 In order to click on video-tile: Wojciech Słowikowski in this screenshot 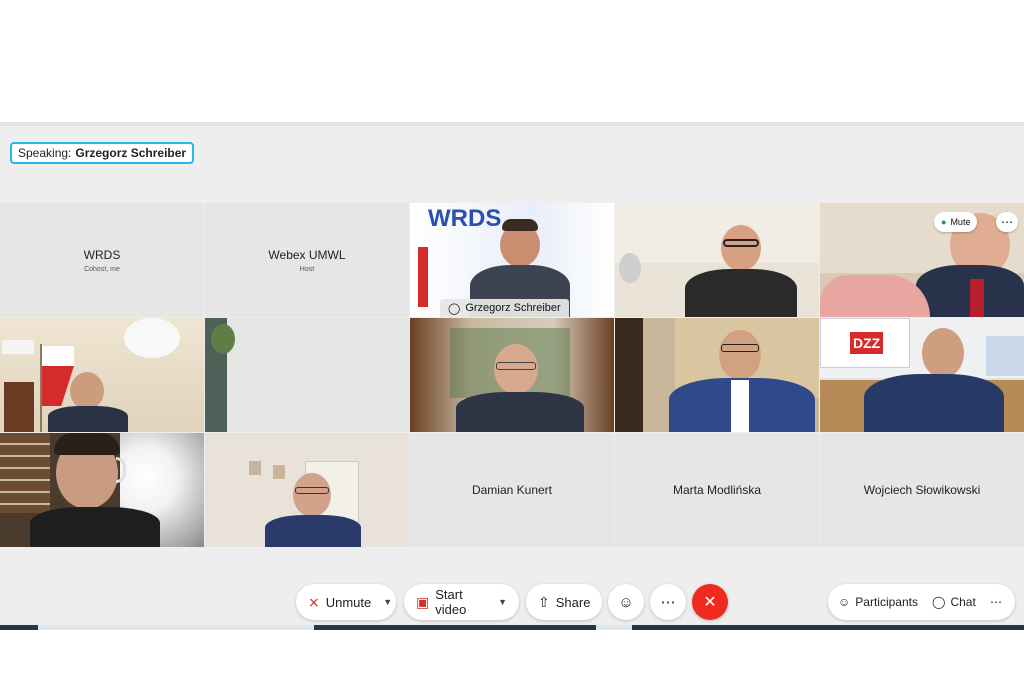, I will do `click(922, 490)`.